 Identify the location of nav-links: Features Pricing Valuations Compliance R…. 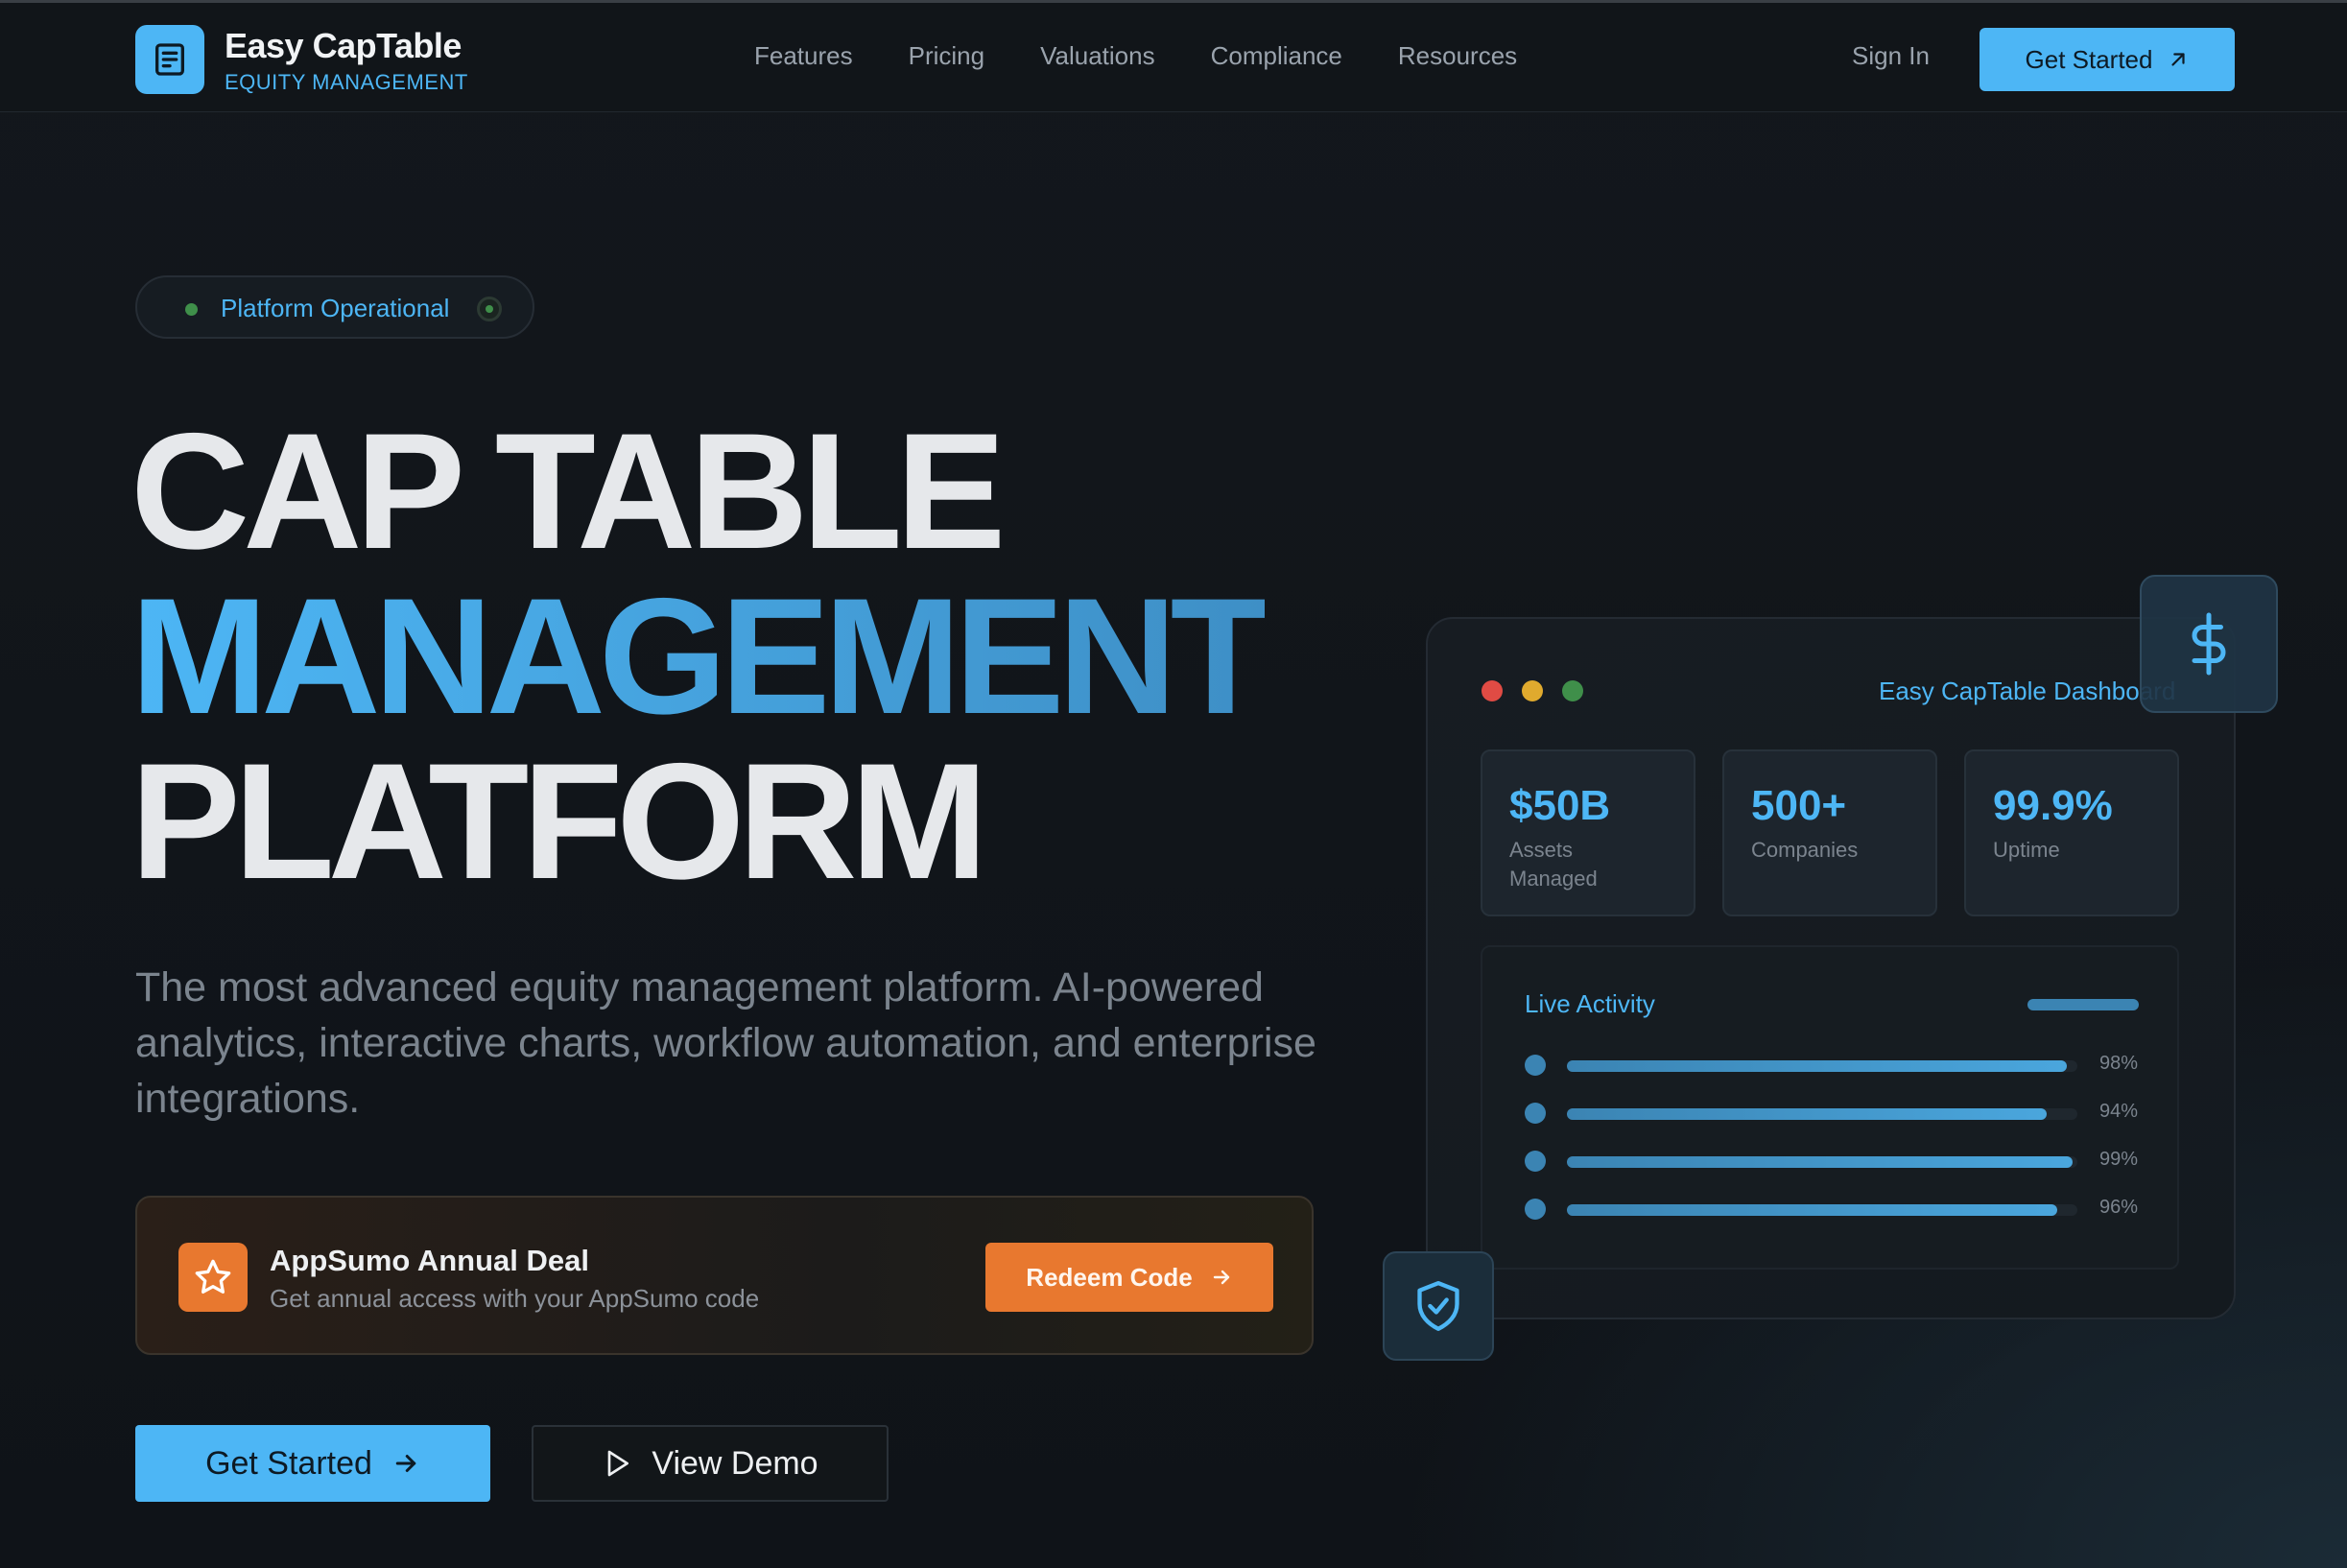
(1135, 56).